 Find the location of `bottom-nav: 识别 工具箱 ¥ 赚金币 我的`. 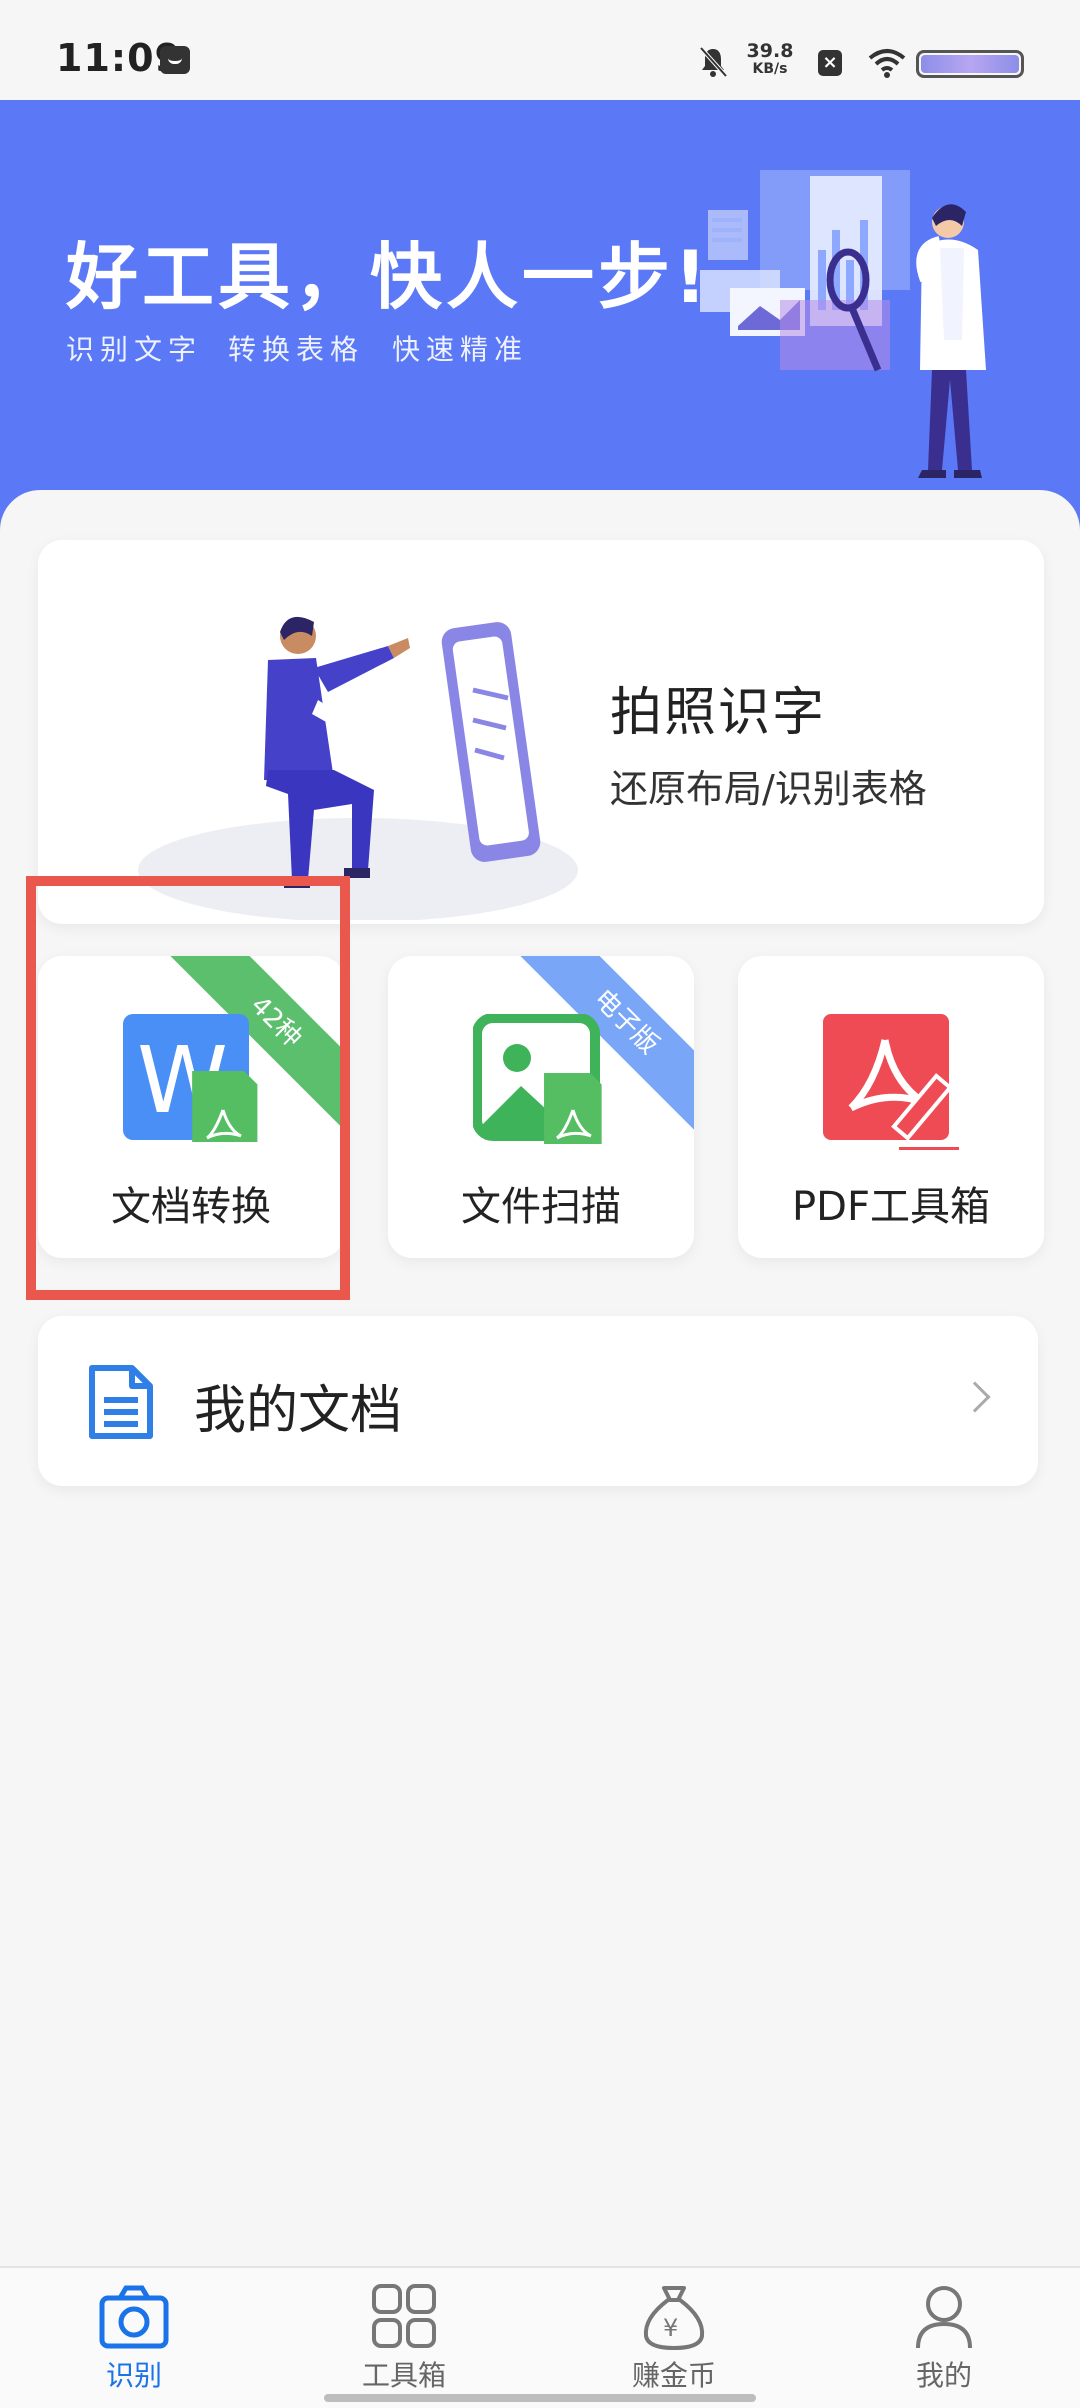

bottom-nav: 识别 工具箱 ¥ 赚金币 我的 is located at coordinates (540, 2337).